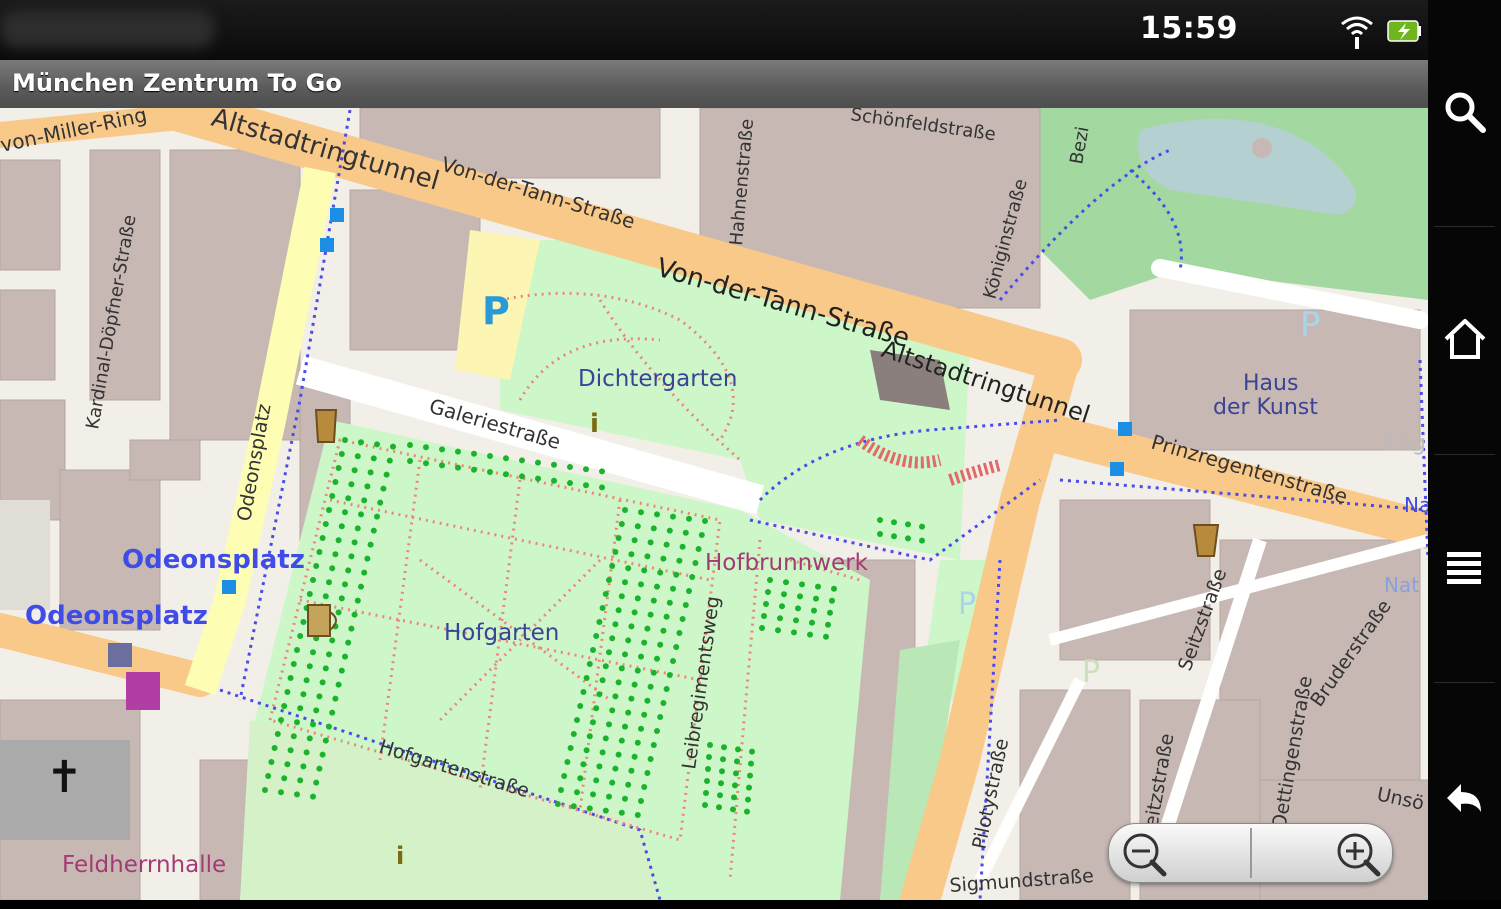  What do you see at coordinates (967, 604) in the screenshot?
I see `parking-label-3: P` at bounding box center [967, 604].